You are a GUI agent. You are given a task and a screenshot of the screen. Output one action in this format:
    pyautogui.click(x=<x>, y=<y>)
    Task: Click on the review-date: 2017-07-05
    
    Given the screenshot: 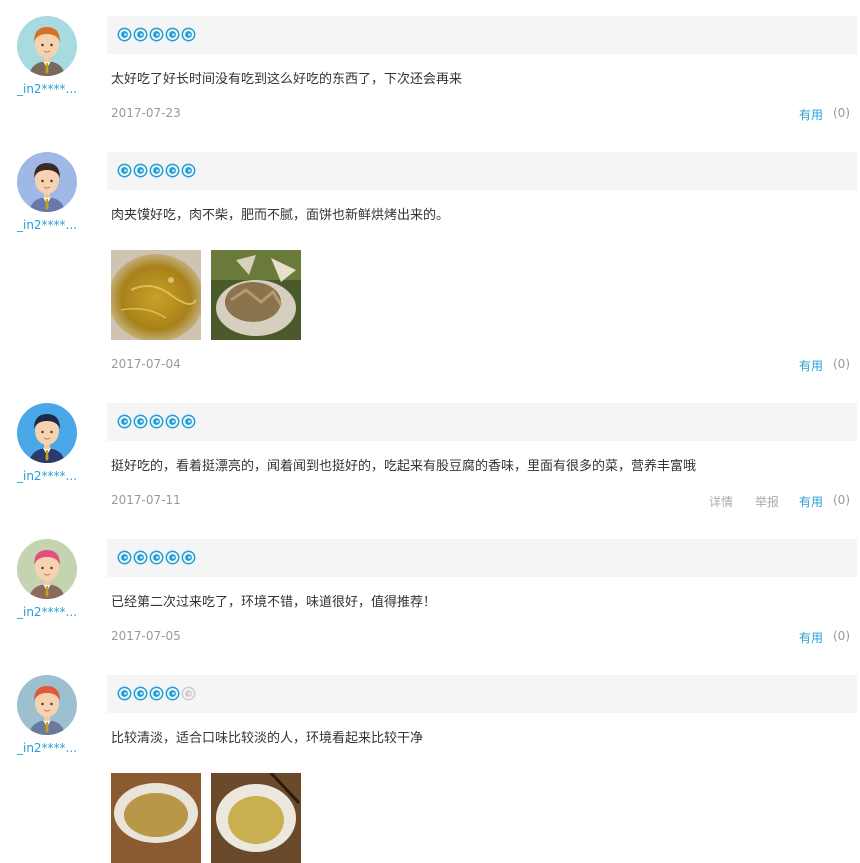 What is the action you would take?
    pyautogui.click(x=146, y=636)
    